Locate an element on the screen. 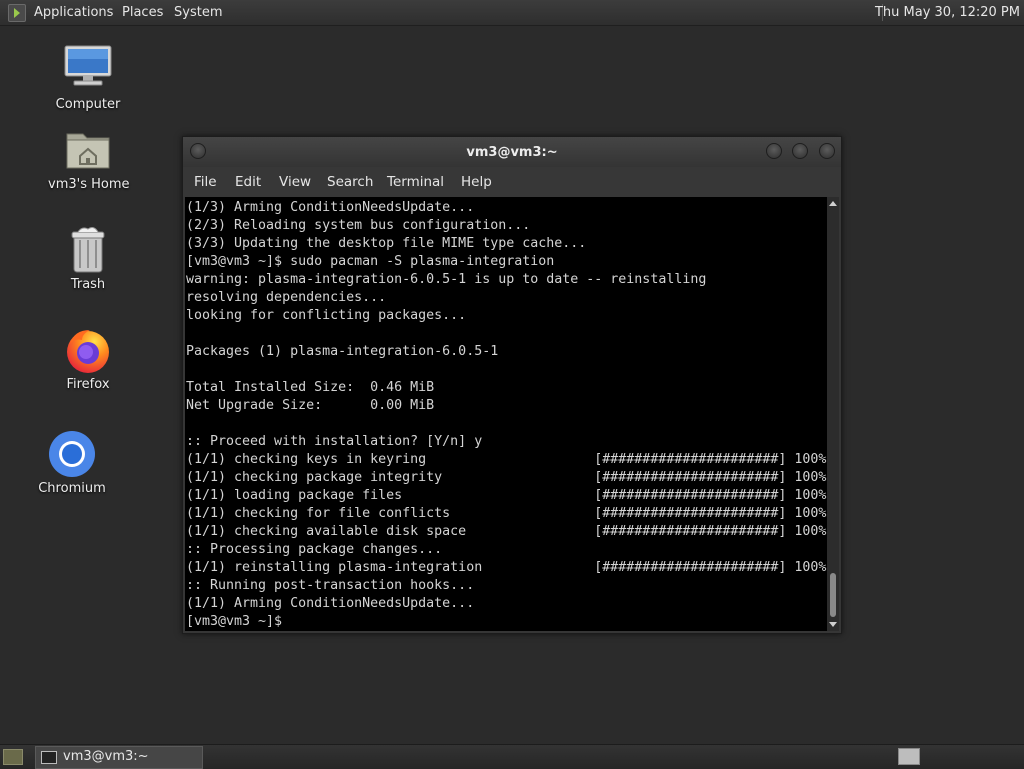 The height and width of the screenshot is (769, 1024). scrollbar-thumb is located at coordinates (833, 595).